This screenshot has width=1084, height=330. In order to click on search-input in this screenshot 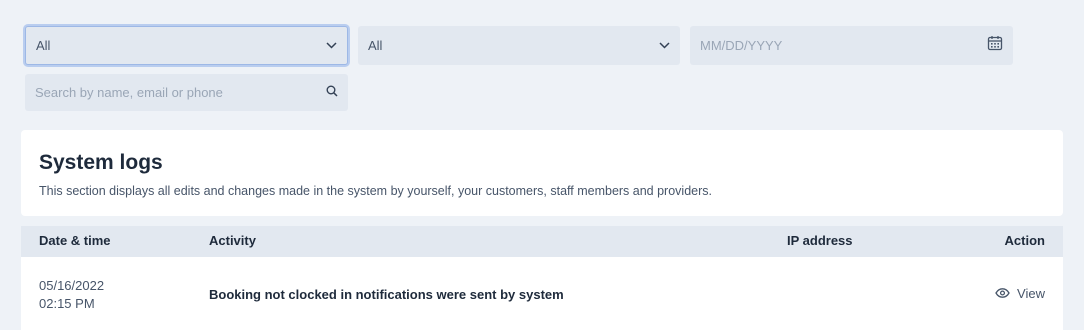, I will do `click(180, 92)`.